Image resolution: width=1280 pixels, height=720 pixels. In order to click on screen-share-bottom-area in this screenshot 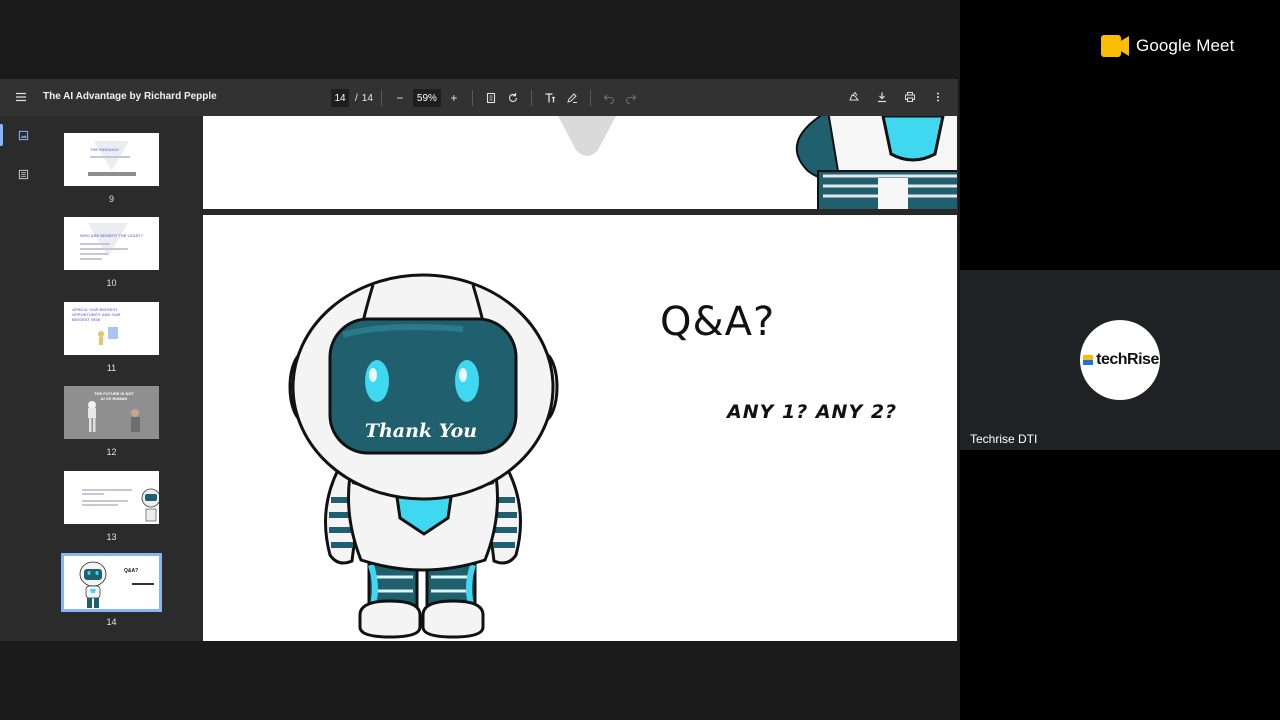, I will do `click(480, 680)`.